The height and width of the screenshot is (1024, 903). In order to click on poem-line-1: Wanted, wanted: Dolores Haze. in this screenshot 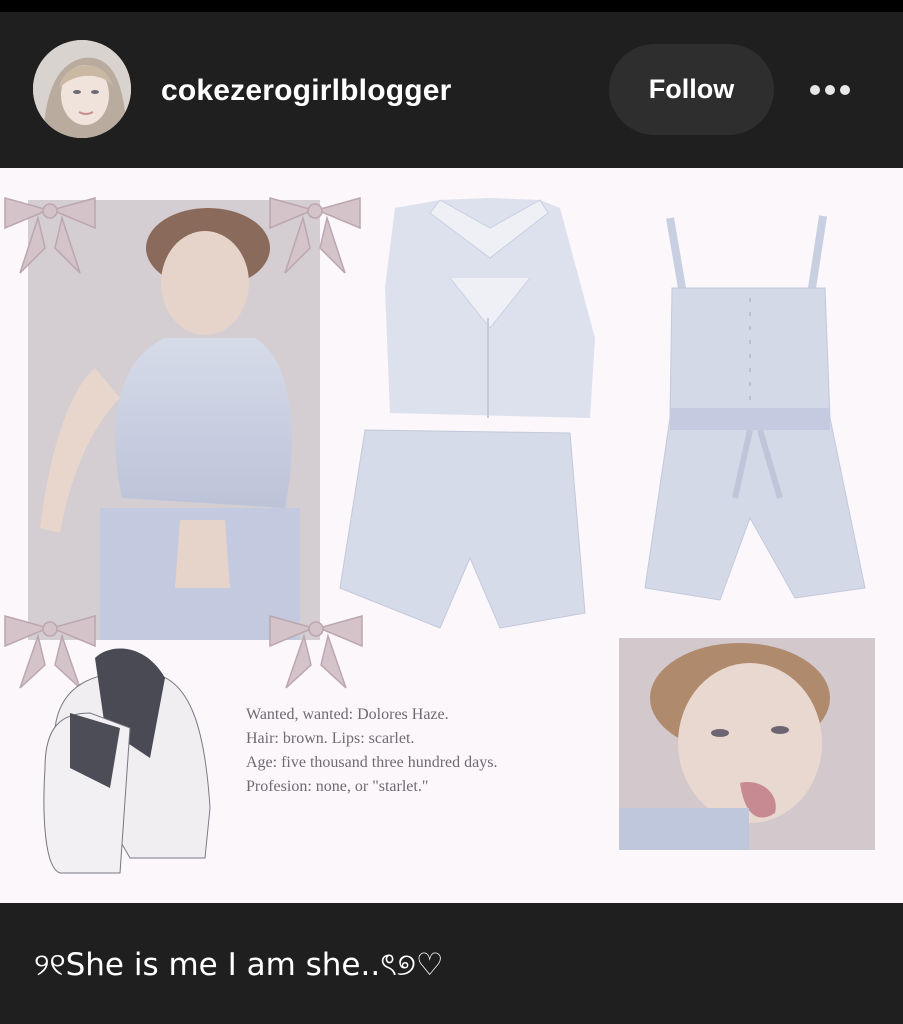, I will do `click(347, 714)`.